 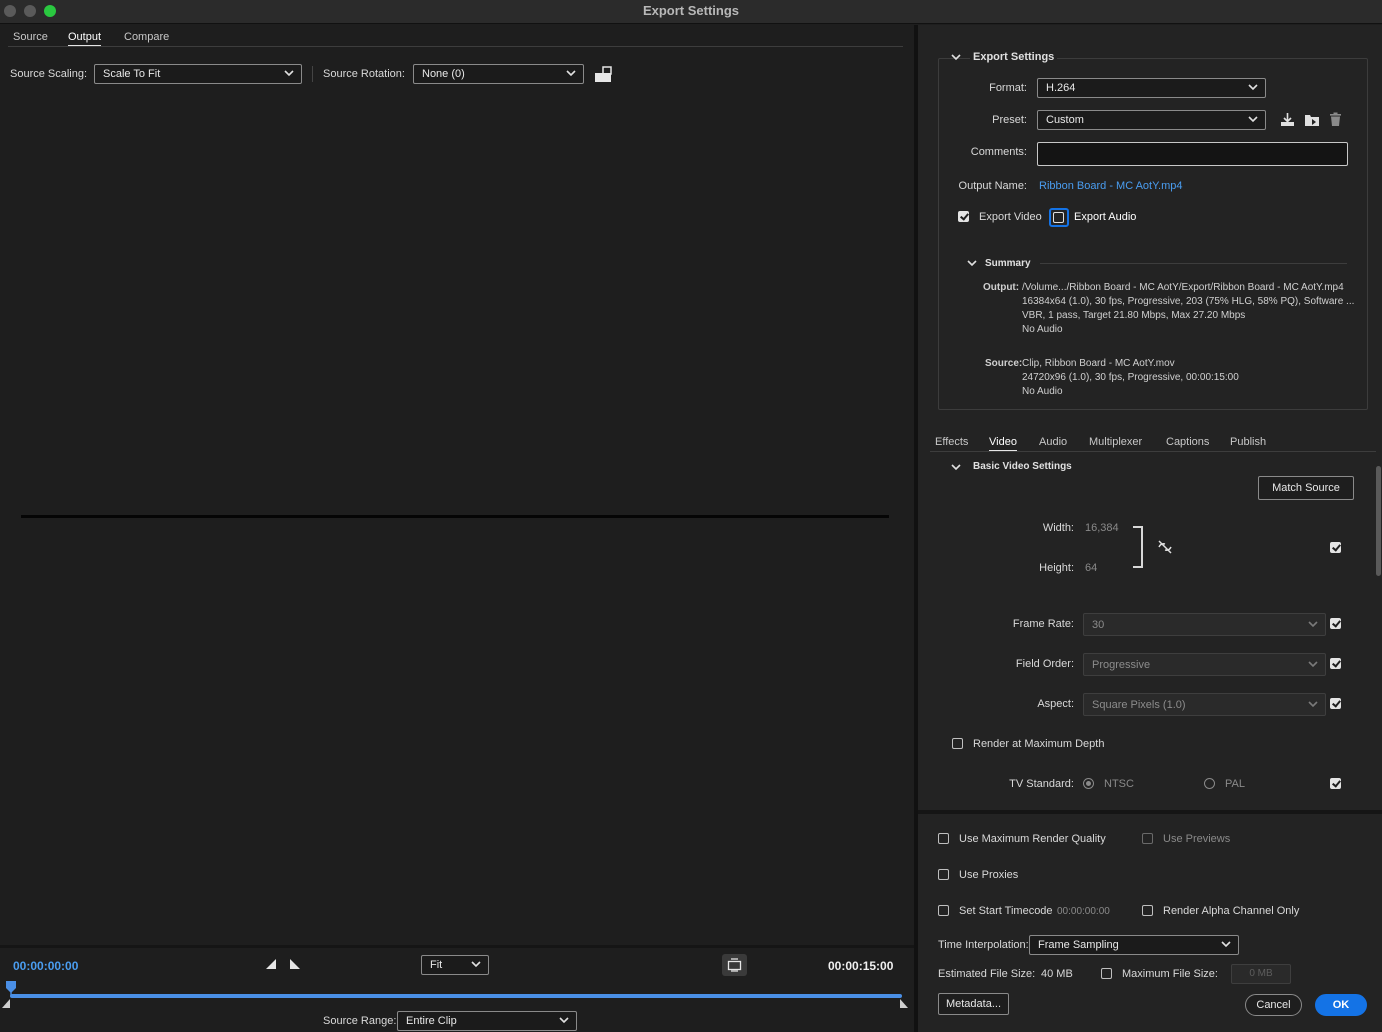 What do you see at coordinates (1204, 704) in the screenshot?
I see `aspect-dropdown: Square Pixels (1.0)` at bounding box center [1204, 704].